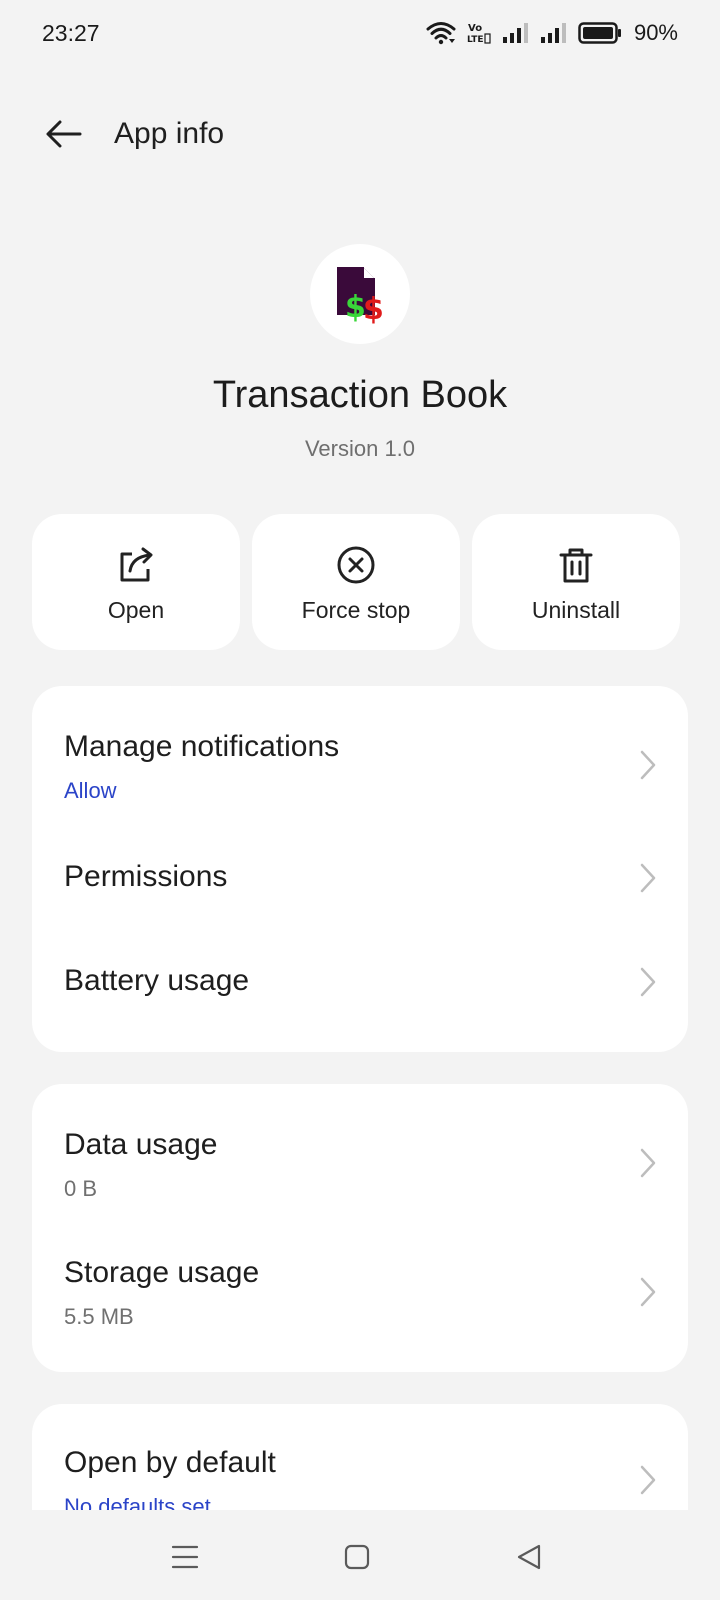 This screenshot has width=720, height=1600. I want to click on battery-icon, so click(599, 33).